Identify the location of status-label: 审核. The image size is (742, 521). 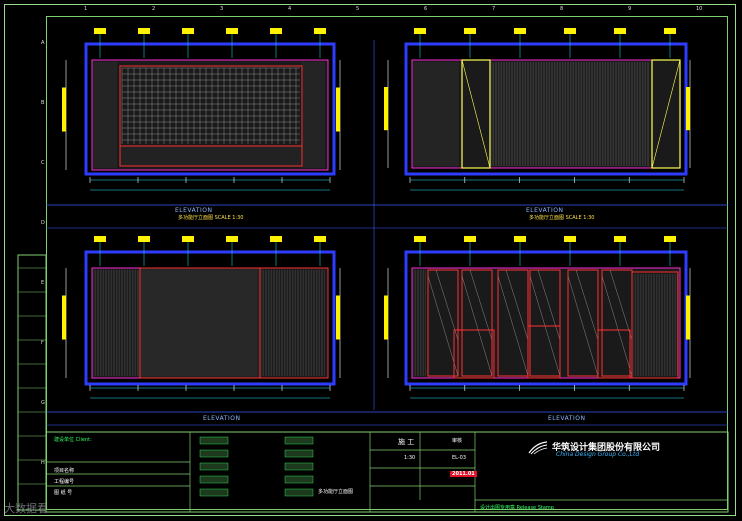
(457, 441).